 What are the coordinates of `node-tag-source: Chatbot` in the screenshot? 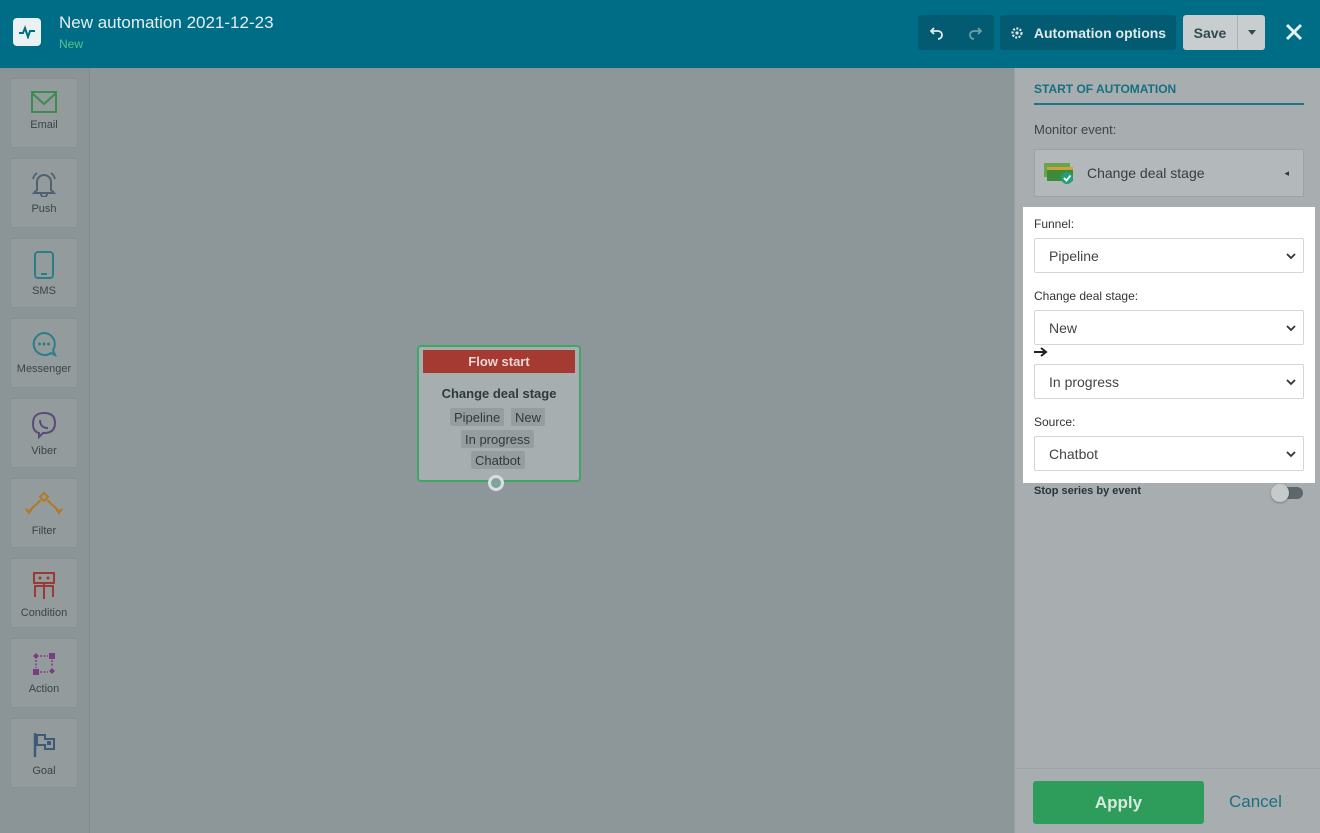 It's located at (498, 460).